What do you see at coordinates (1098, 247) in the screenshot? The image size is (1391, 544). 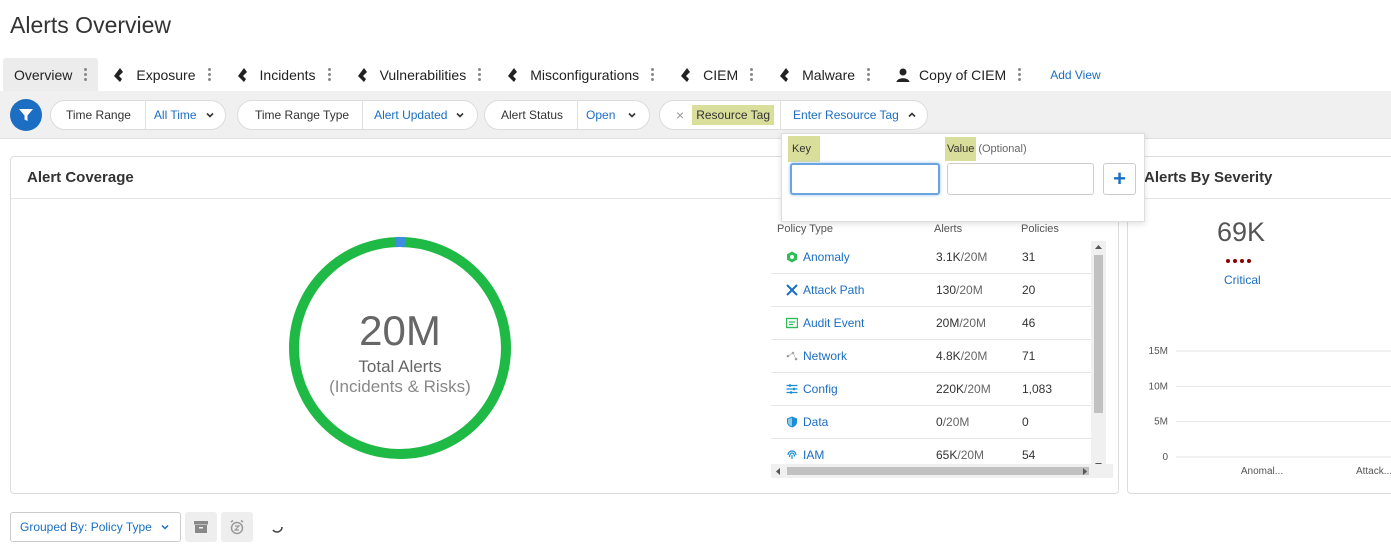 I see `scroll-up-icon` at bounding box center [1098, 247].